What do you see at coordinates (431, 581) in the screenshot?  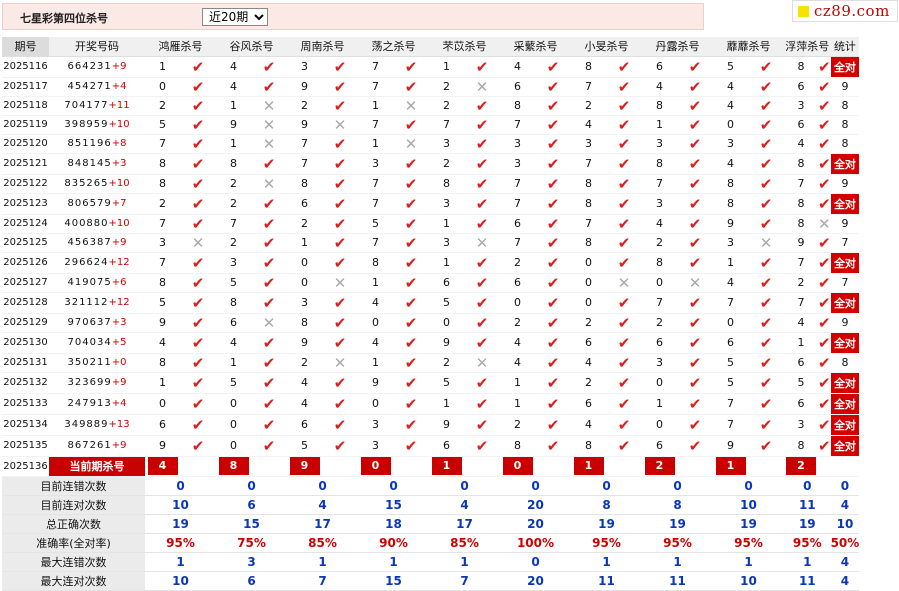 I see `summary-row: 最大连对次数 10 6 7 15 7 20 11 11 10 11 4` at bounding box center [431, 581].